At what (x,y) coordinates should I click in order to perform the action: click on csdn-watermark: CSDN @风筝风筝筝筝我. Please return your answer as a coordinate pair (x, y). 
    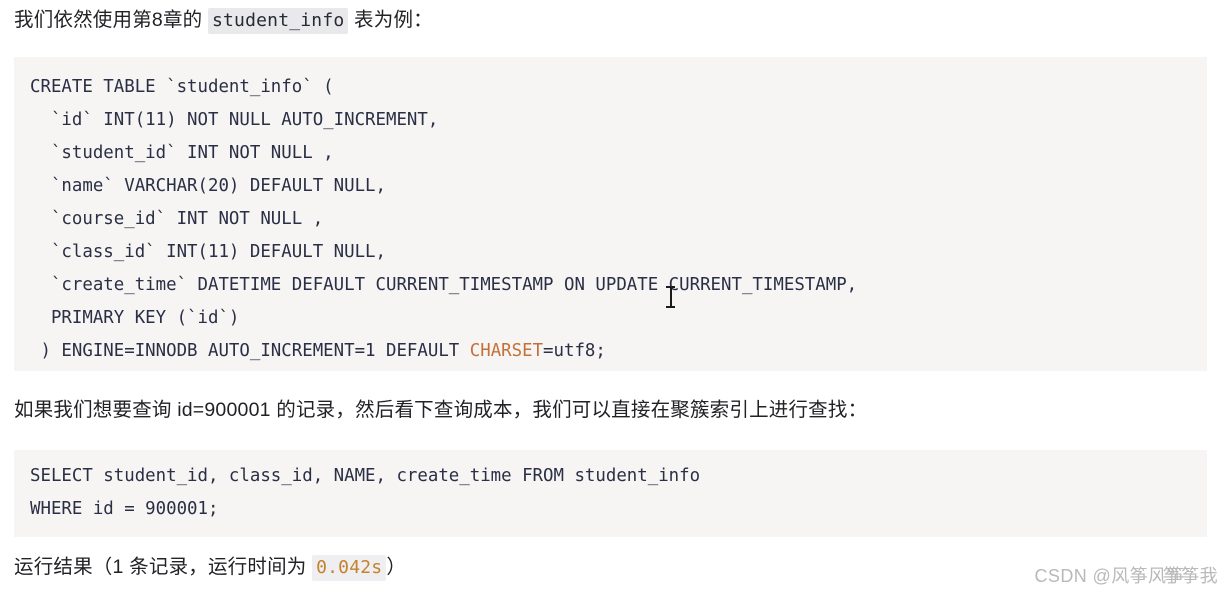
    Looking at the image, I should click on (1126, 575).